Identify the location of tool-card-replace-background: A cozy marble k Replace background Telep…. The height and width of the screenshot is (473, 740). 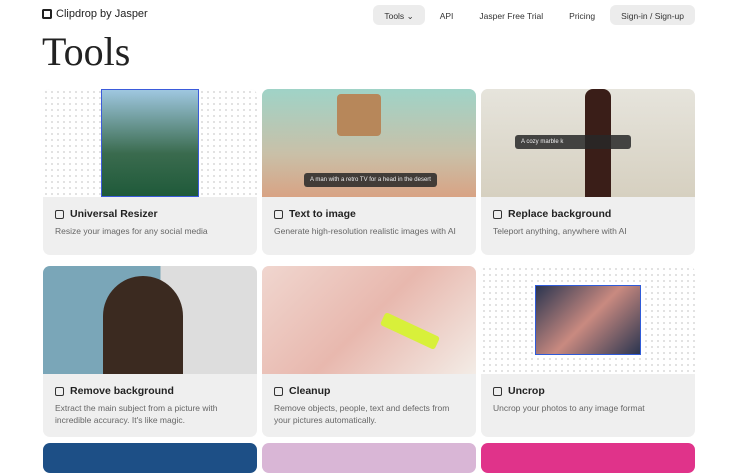
(588, 172).